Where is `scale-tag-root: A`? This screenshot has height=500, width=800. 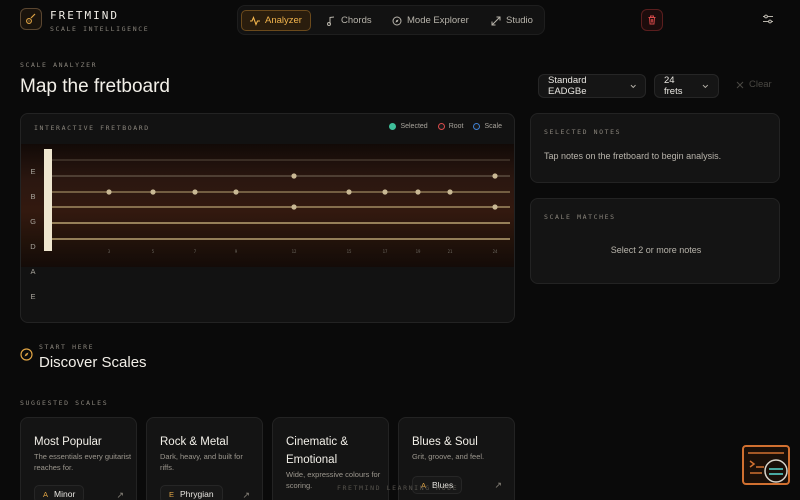
scale-tag-root: A is located at coordinates (46, 494).